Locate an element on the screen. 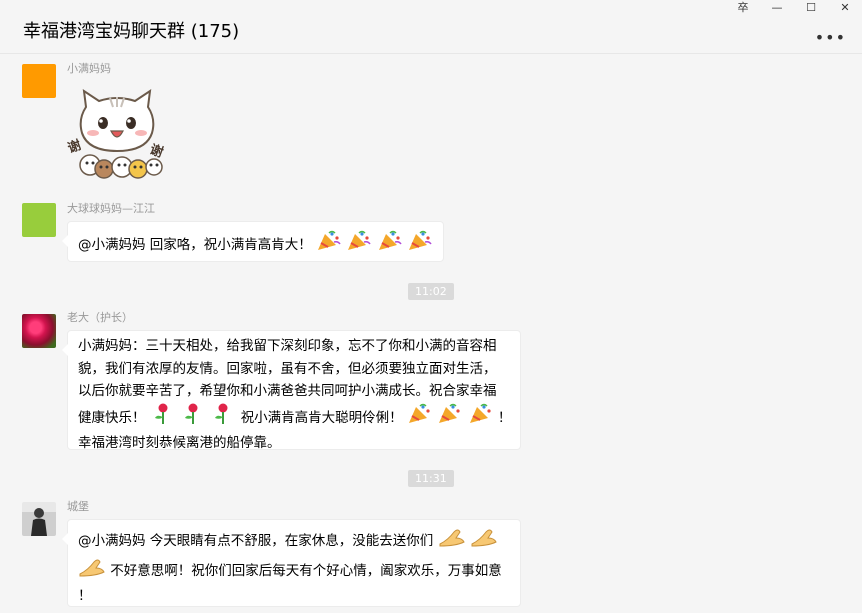 This screenshot has width=862, height=613. avatar-person-photo is located at coordinates (39, 519).